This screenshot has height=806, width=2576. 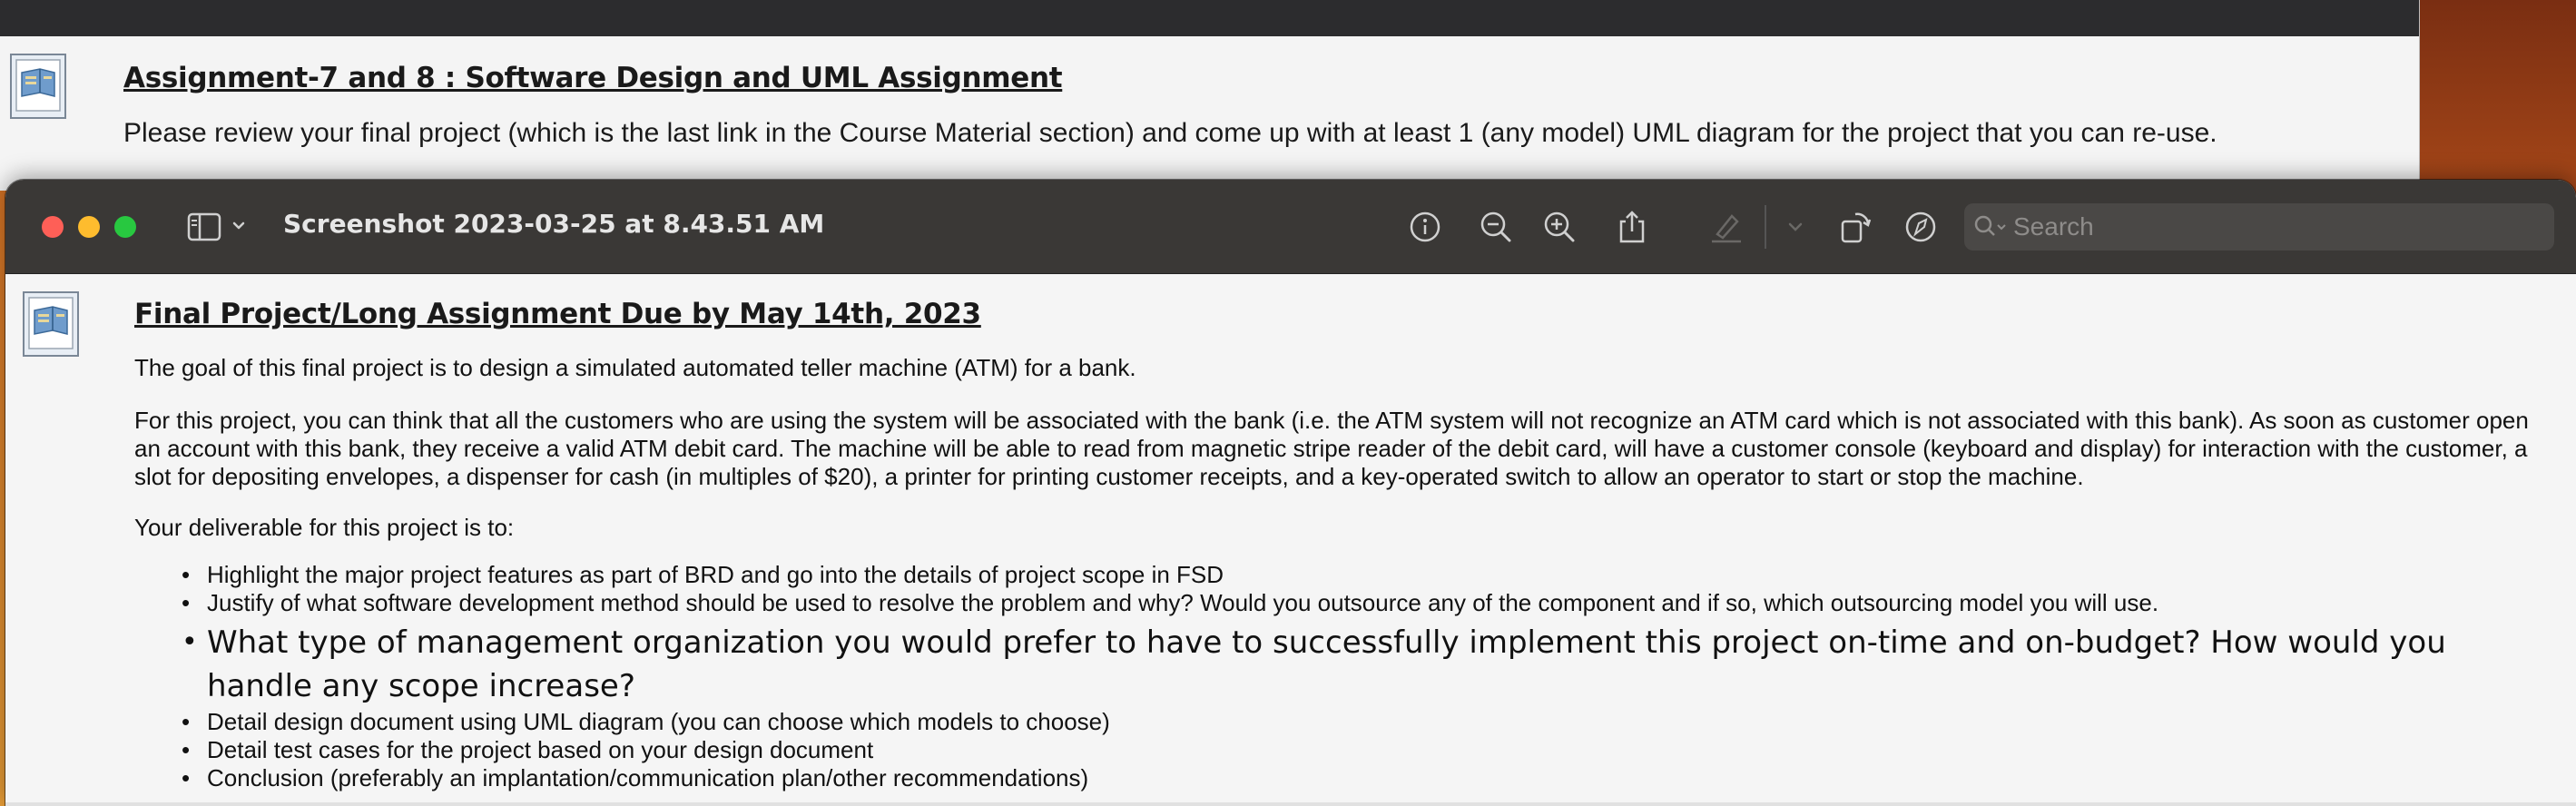 What do you see at coordinates (1765, 227) in the screenshot?
I see `toolbar-separator` at bounding box center [1765, 227].